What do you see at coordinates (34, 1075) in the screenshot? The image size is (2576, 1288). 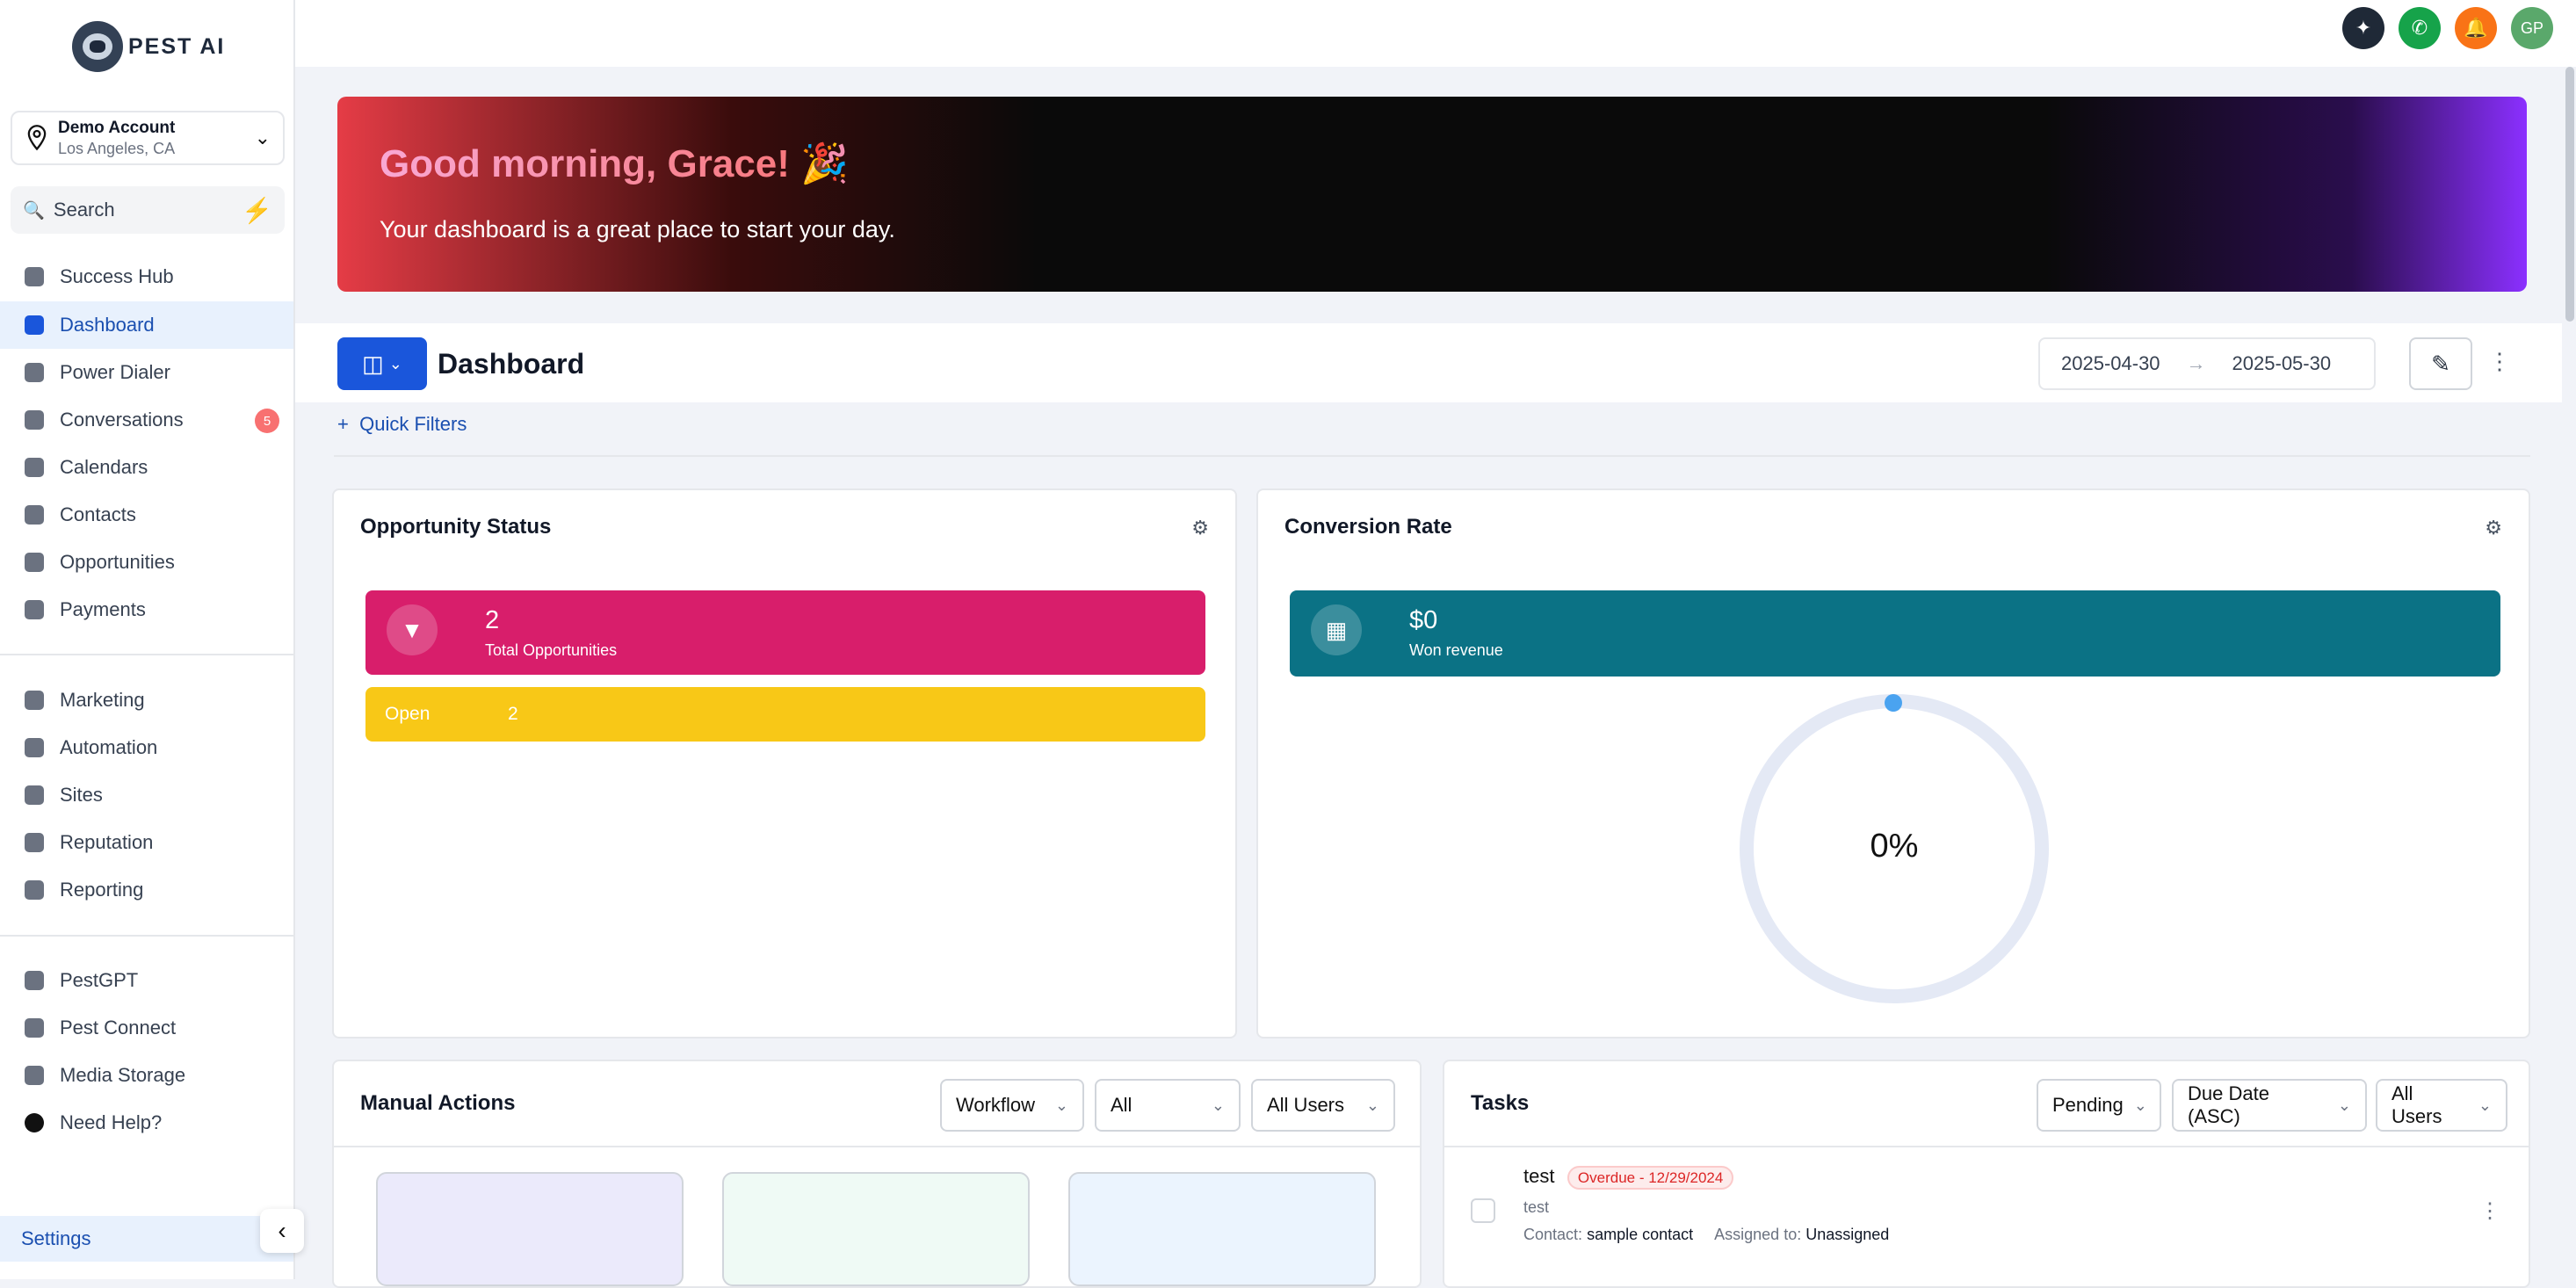 I see `image-icon` at bounding box center [34, 1075].